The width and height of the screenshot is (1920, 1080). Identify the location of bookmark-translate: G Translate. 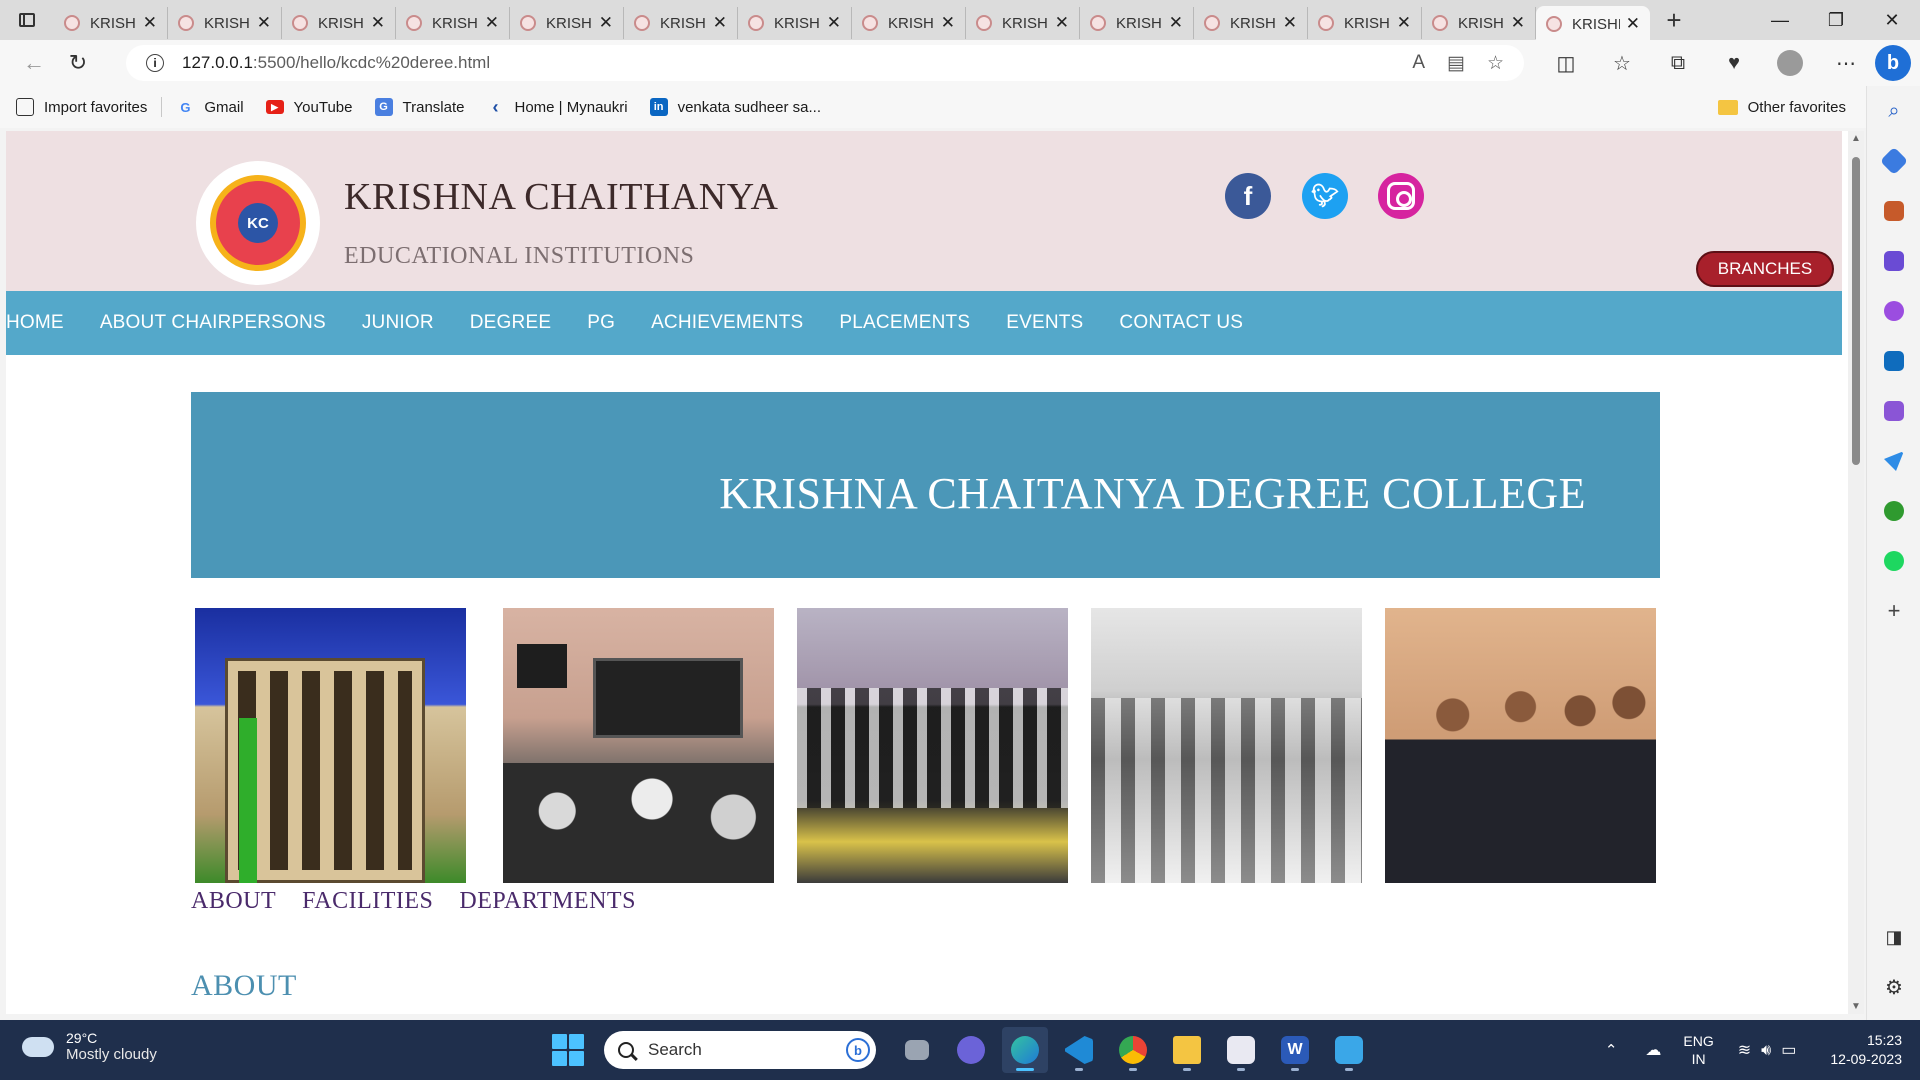
(419, 107).